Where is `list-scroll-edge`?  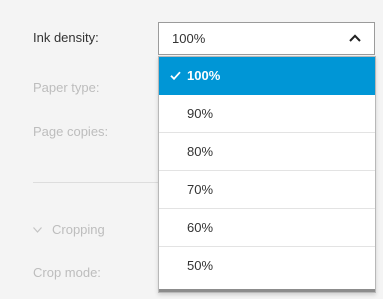
list-scroll-edge is located at coordinates (267, 290).